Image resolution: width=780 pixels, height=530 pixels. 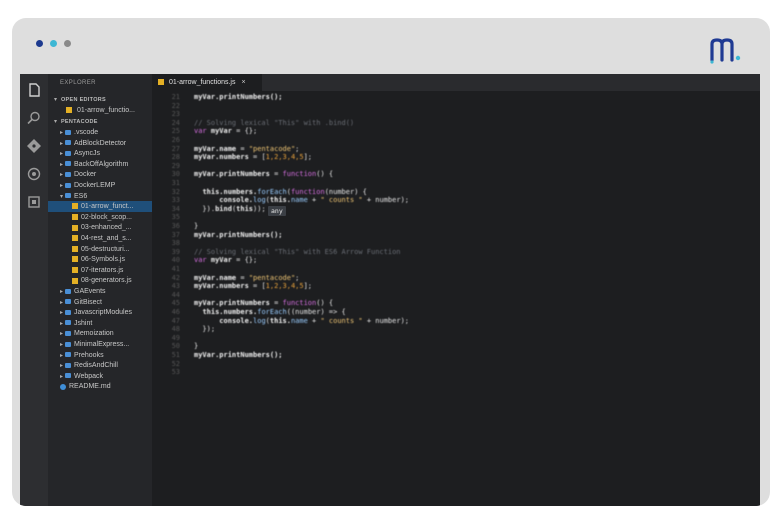 I want to click on code-token: forEach, so click(x=272, y=191).